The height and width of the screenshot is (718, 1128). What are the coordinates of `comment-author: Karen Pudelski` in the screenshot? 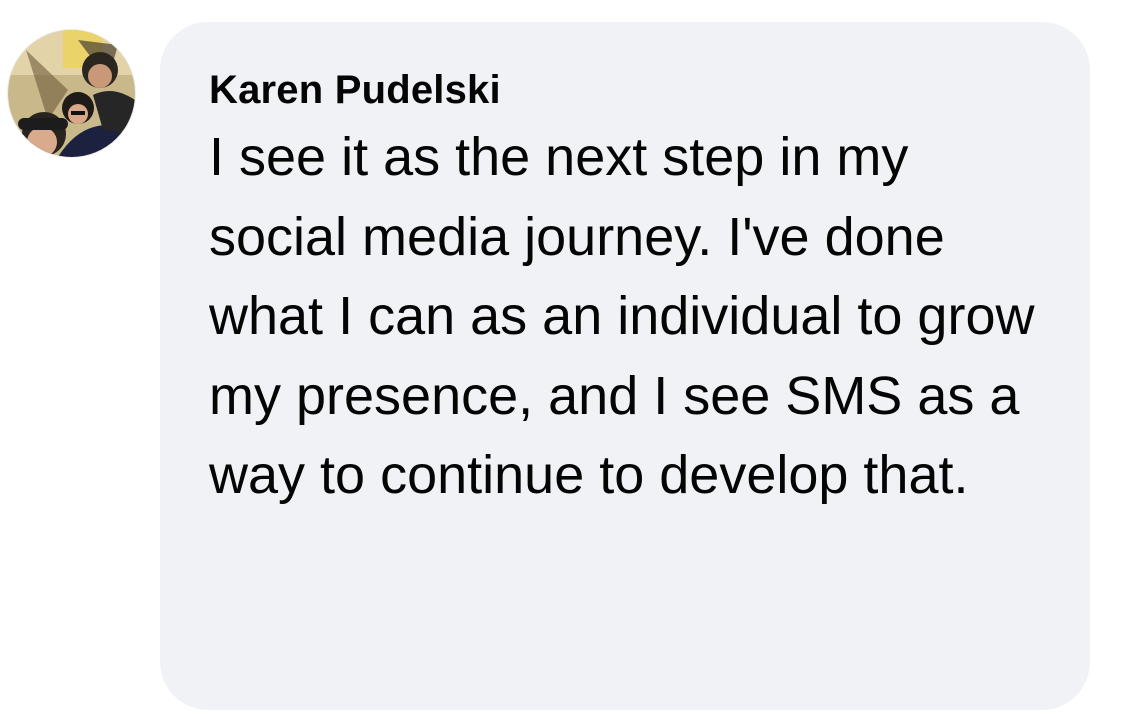 It's located at (629, 90).